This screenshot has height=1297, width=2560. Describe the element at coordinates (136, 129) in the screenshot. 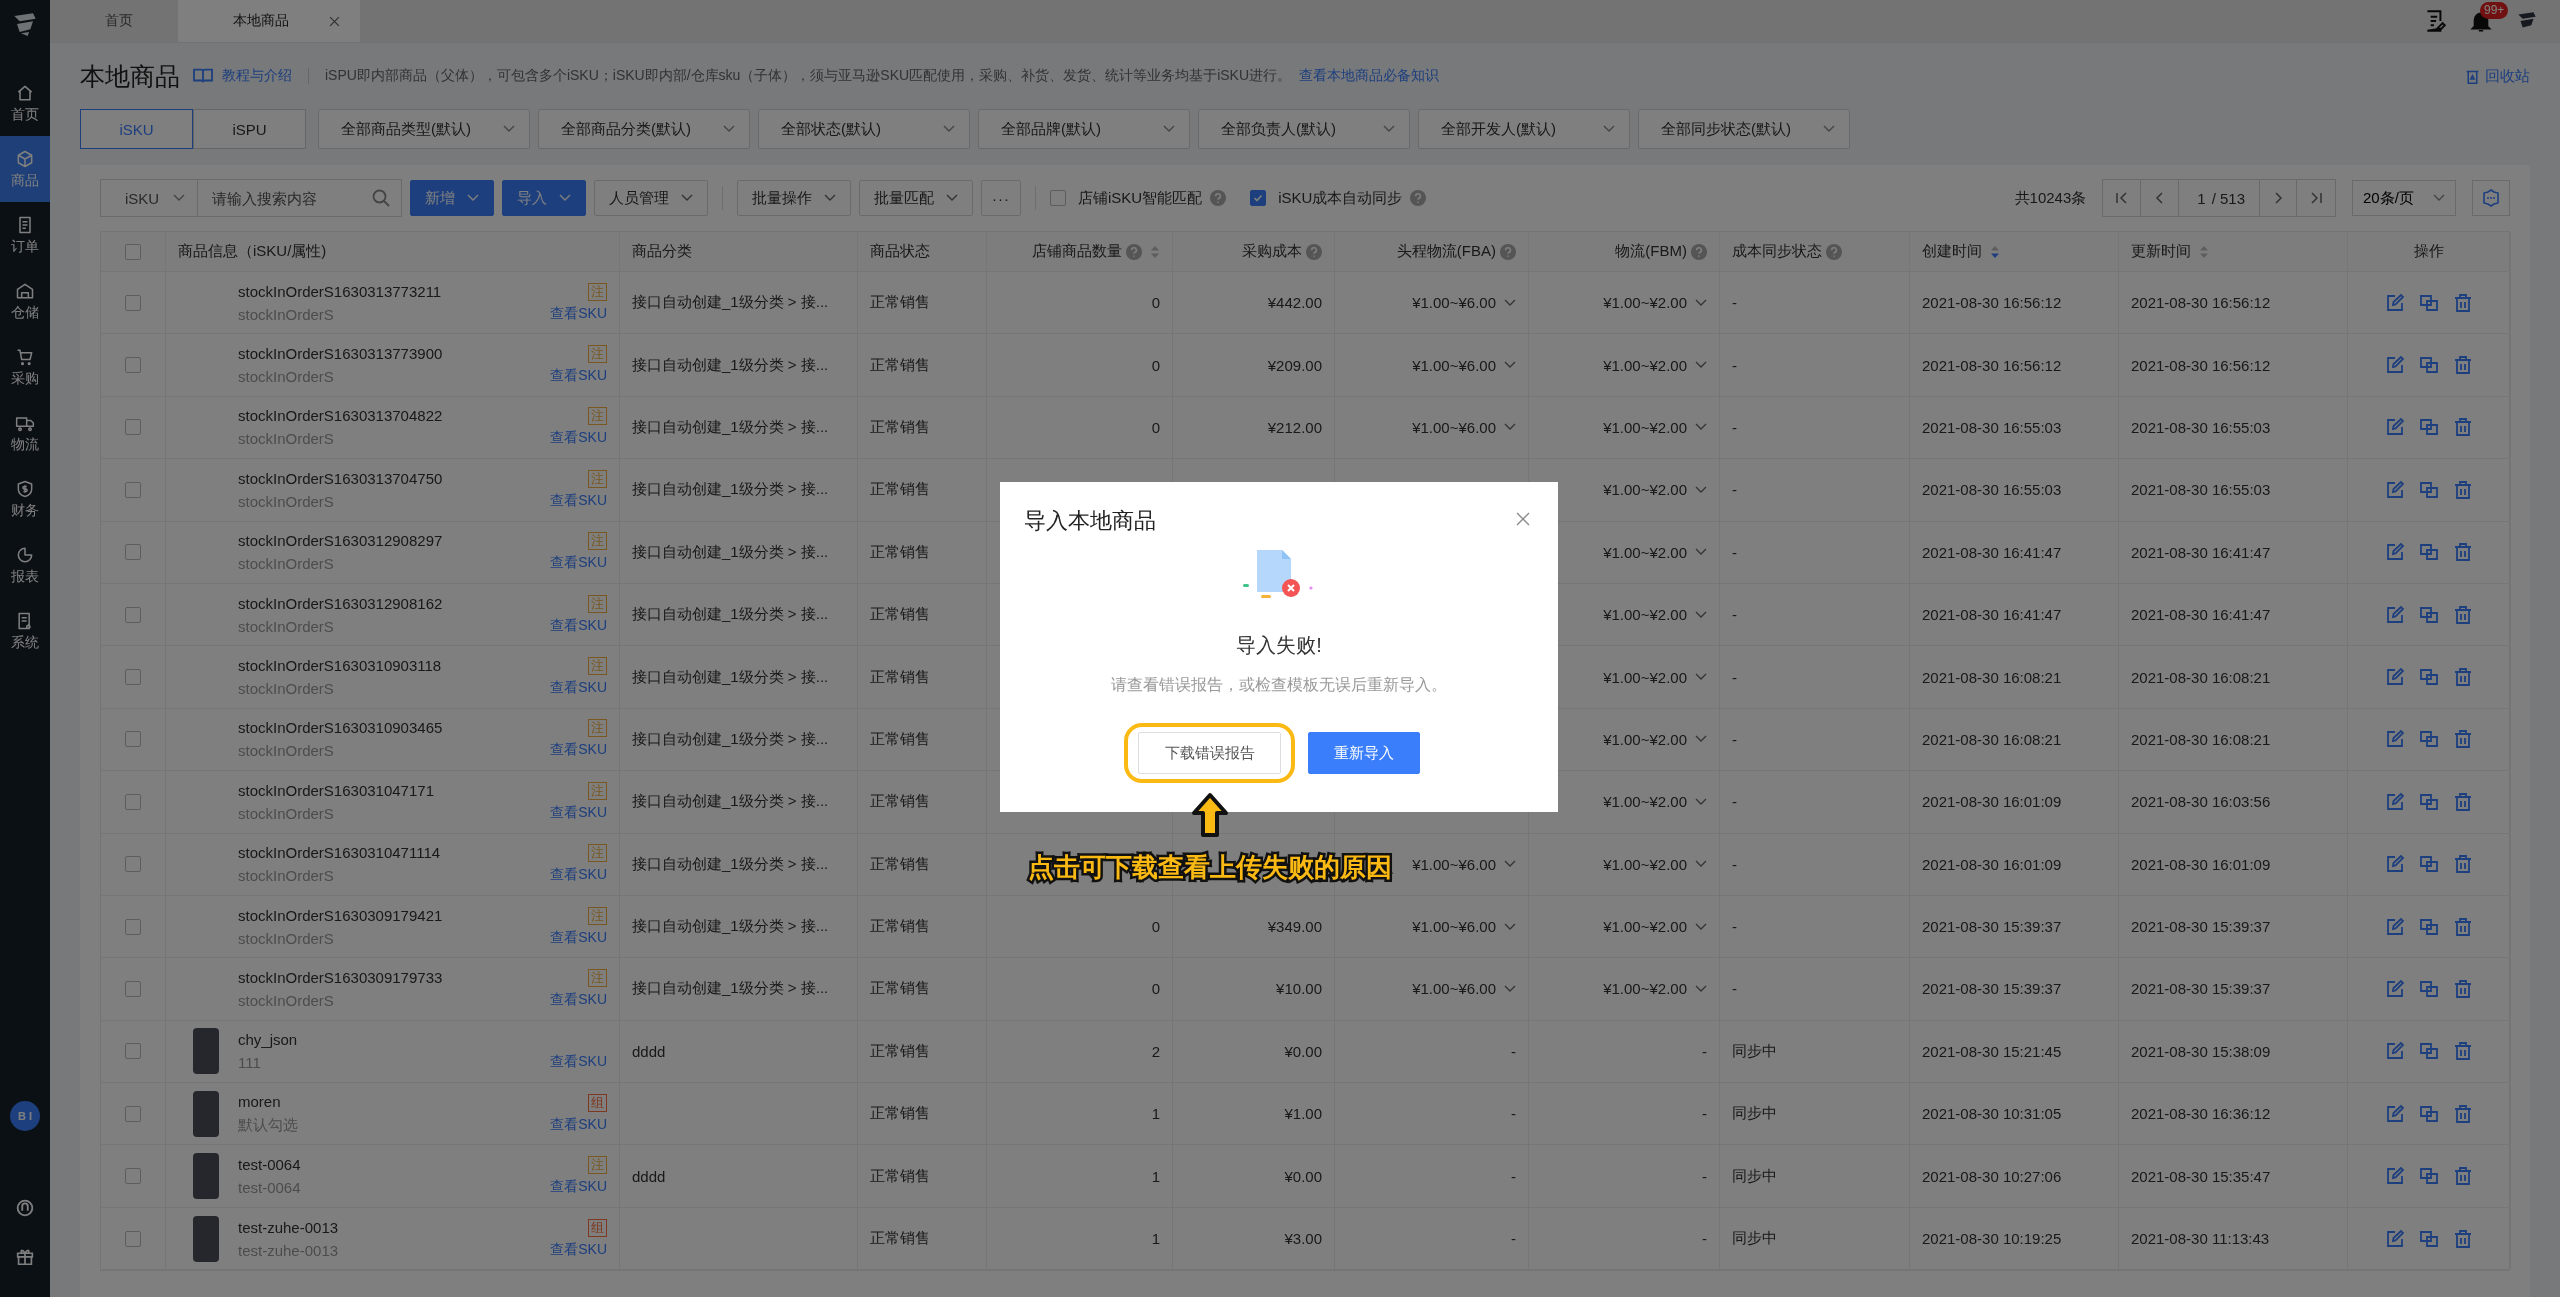

I see `view-toggle: iSKU` at that location.